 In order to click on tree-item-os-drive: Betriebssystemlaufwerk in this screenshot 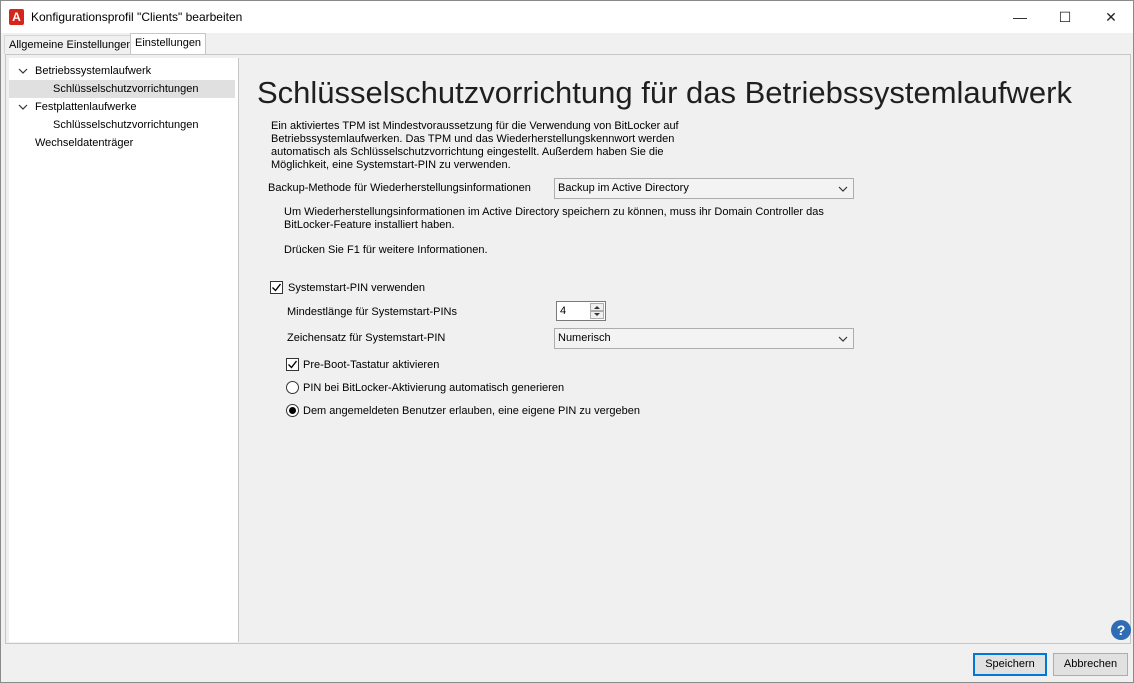, I will do `click(123, 71)`.